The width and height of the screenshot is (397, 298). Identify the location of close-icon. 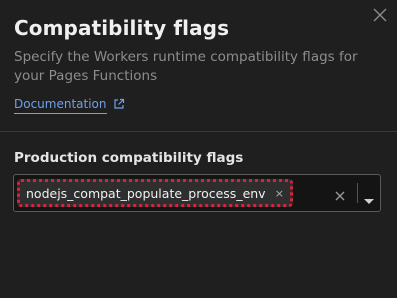
(380, 15).